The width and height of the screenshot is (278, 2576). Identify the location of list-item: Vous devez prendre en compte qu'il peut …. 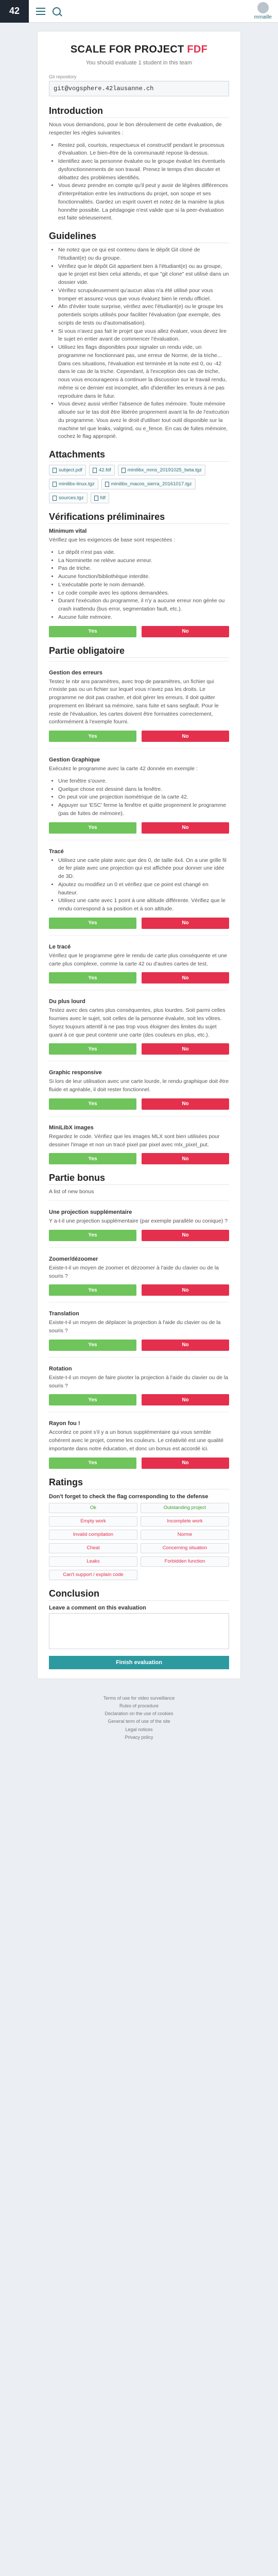
(143, 202).